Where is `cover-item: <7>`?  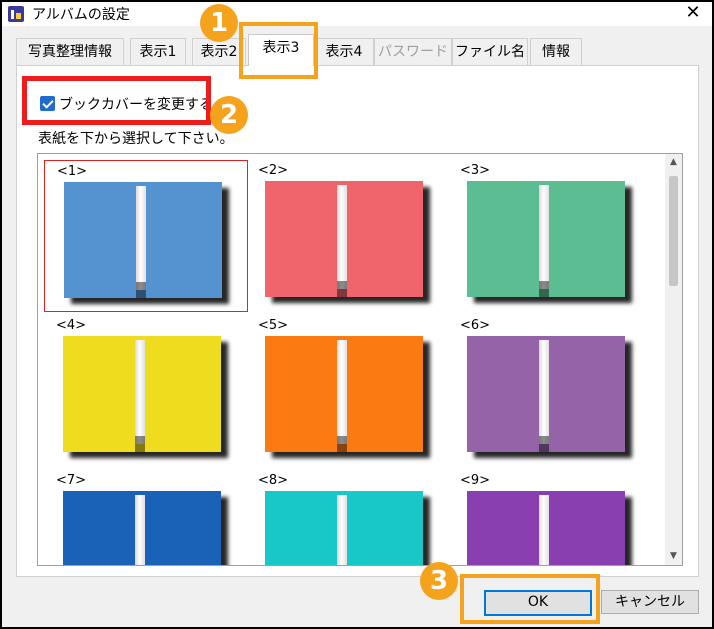 cover-item: <7> is located at coordinates (145, 517).